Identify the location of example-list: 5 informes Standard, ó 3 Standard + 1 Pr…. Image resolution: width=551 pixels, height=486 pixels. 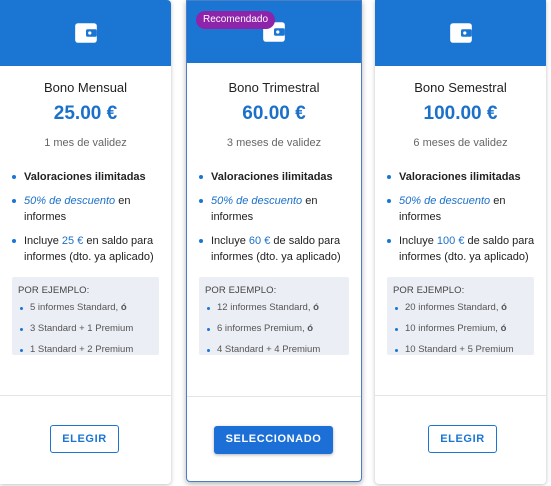
(85, 329).